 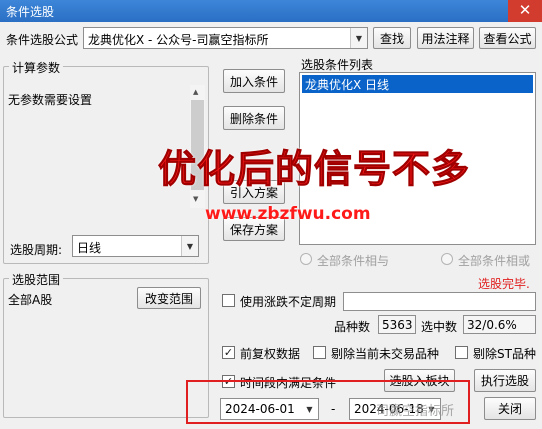 What do you see at coordinates (50, 100) in the screenshot?
I see `params-content: 无参数需要设置` at bounding box center [50, 100].